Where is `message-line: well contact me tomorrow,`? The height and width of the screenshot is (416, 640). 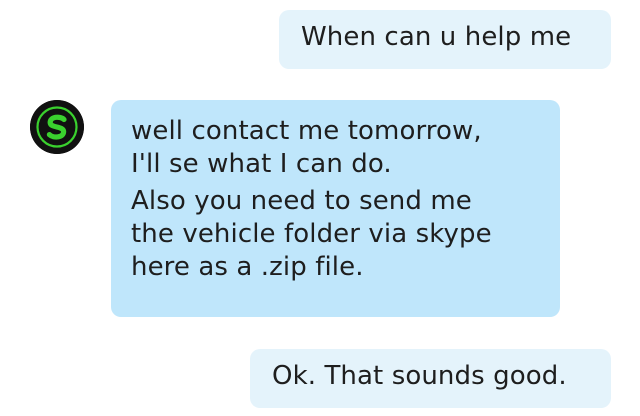 message-line: well contact me tomorrow, is located at coordinates (306, 131).